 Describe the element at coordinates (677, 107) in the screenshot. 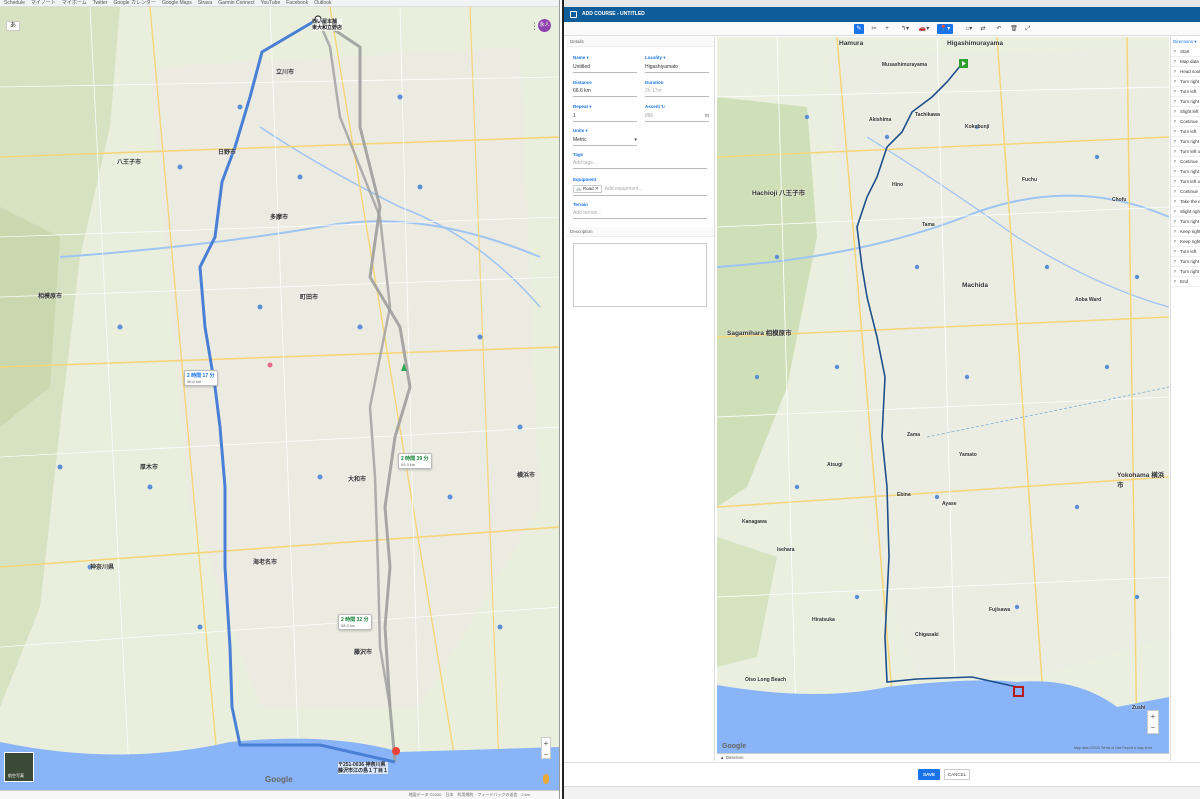

I see `ascent-label: Ascent ↻` at that location.